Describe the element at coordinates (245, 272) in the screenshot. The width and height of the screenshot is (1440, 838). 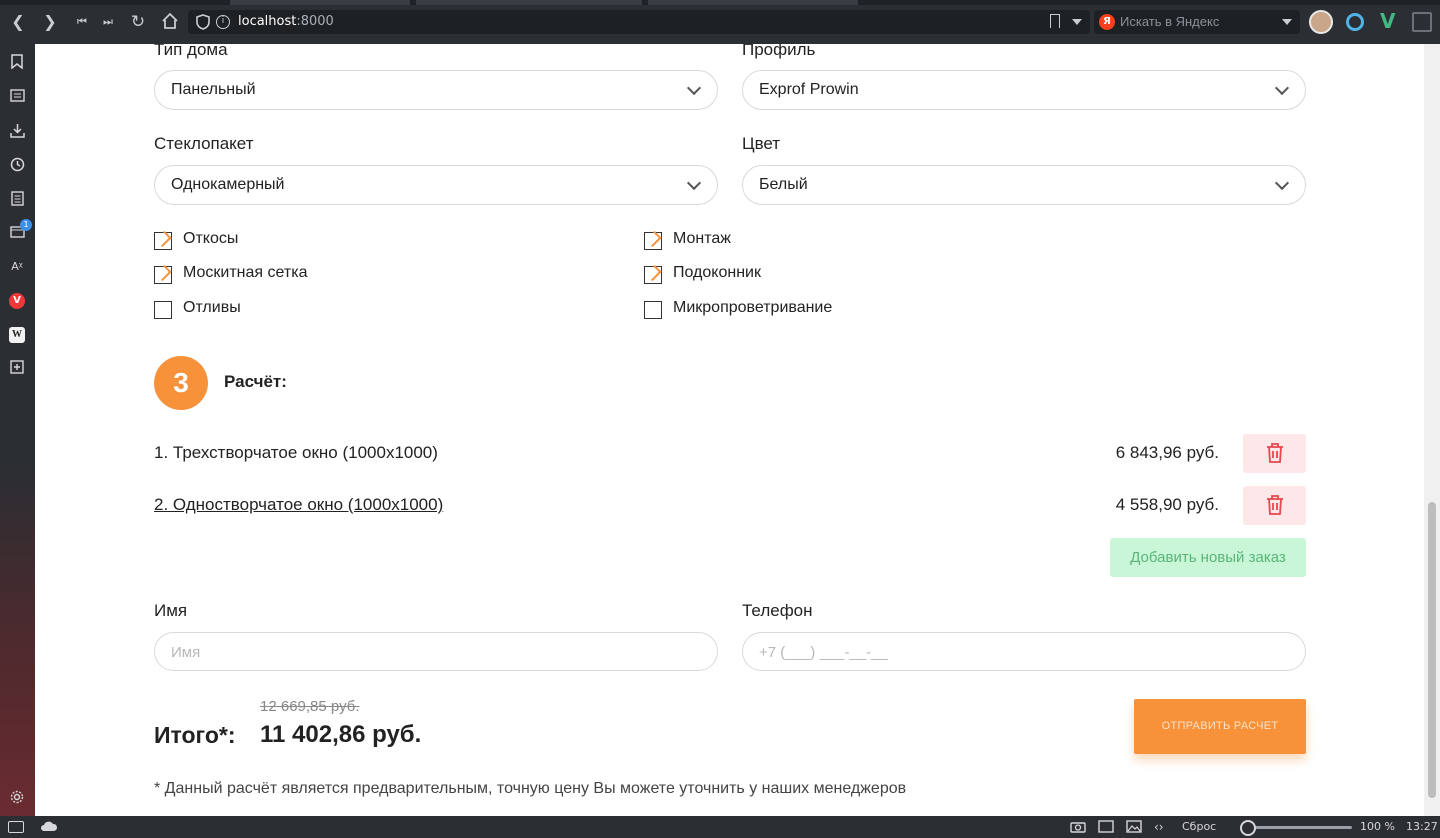
I see `checkbox-label: Москитная сетка` at that location.